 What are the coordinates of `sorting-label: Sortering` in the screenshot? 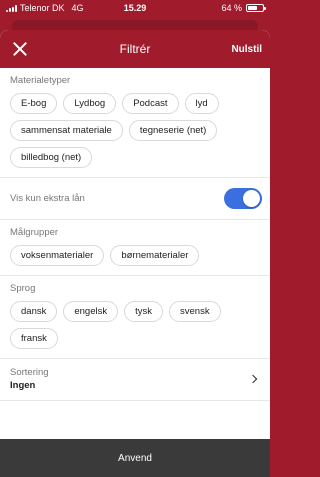 It's located at (29, 372).